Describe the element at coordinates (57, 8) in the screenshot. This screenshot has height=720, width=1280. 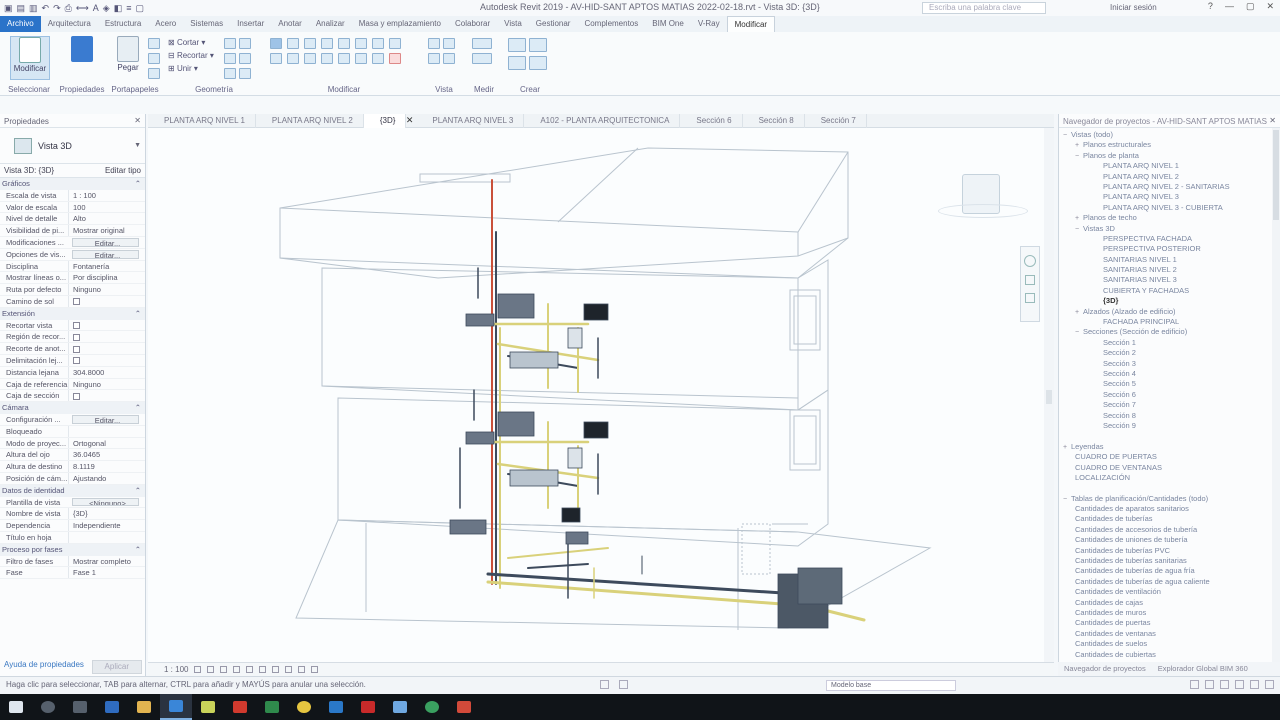
I see `redo-icon: ↷` at that location.